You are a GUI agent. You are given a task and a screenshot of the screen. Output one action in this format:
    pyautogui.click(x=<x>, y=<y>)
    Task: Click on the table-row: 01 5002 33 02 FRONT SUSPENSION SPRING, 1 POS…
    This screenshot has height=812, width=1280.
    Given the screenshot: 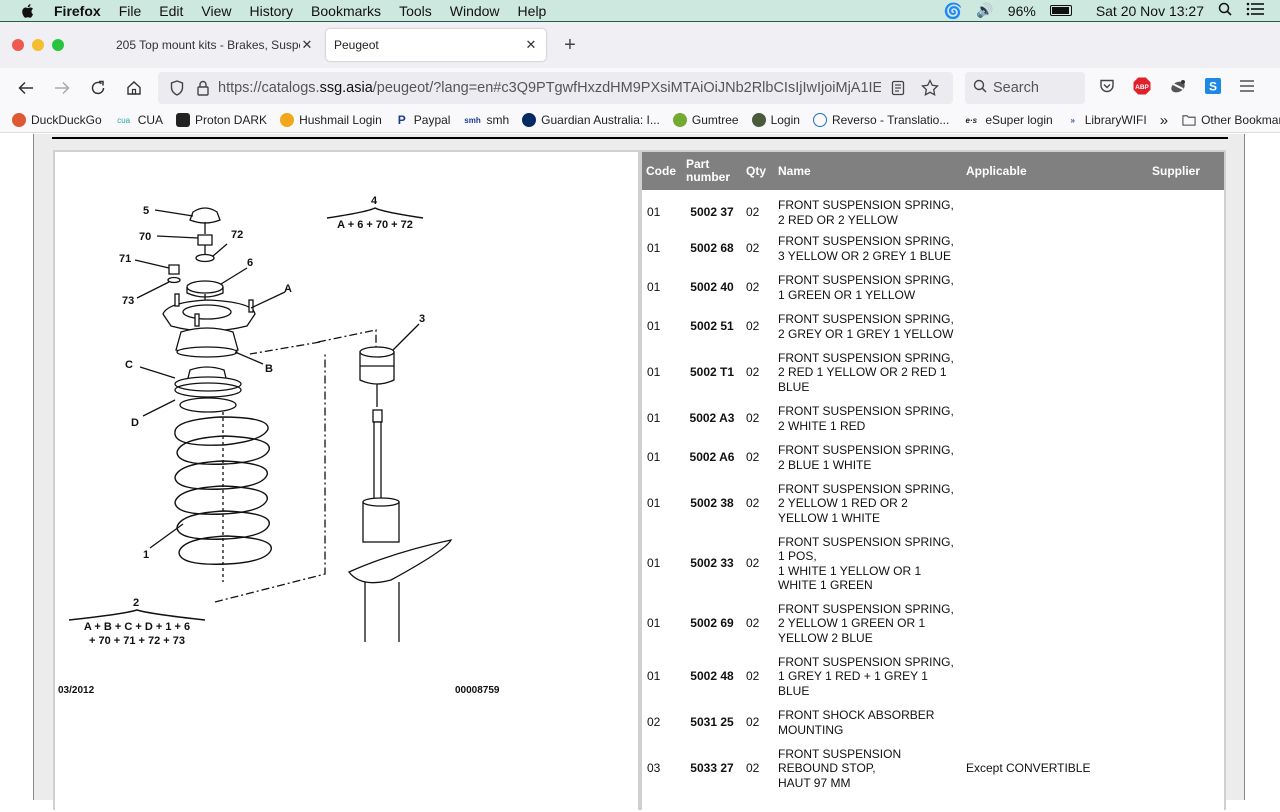 What is the action you would take?
    pyautogui.click(x=933, y=563)
    